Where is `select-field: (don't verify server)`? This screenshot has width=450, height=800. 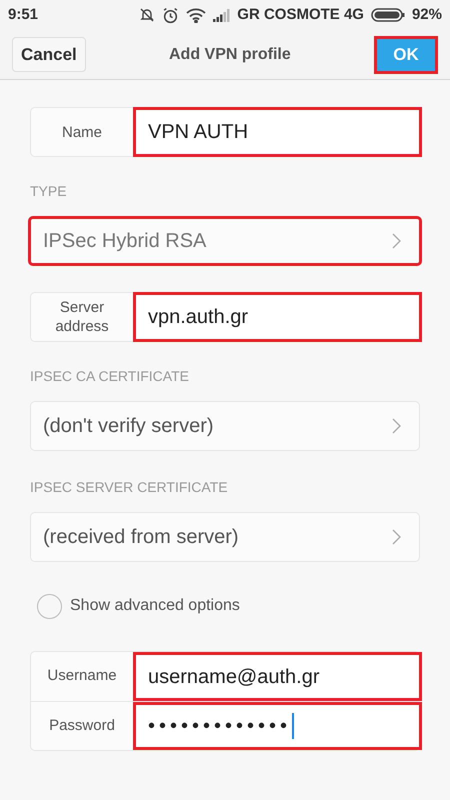 select-field: (don't verify server) is located at coordinates (225, 426).